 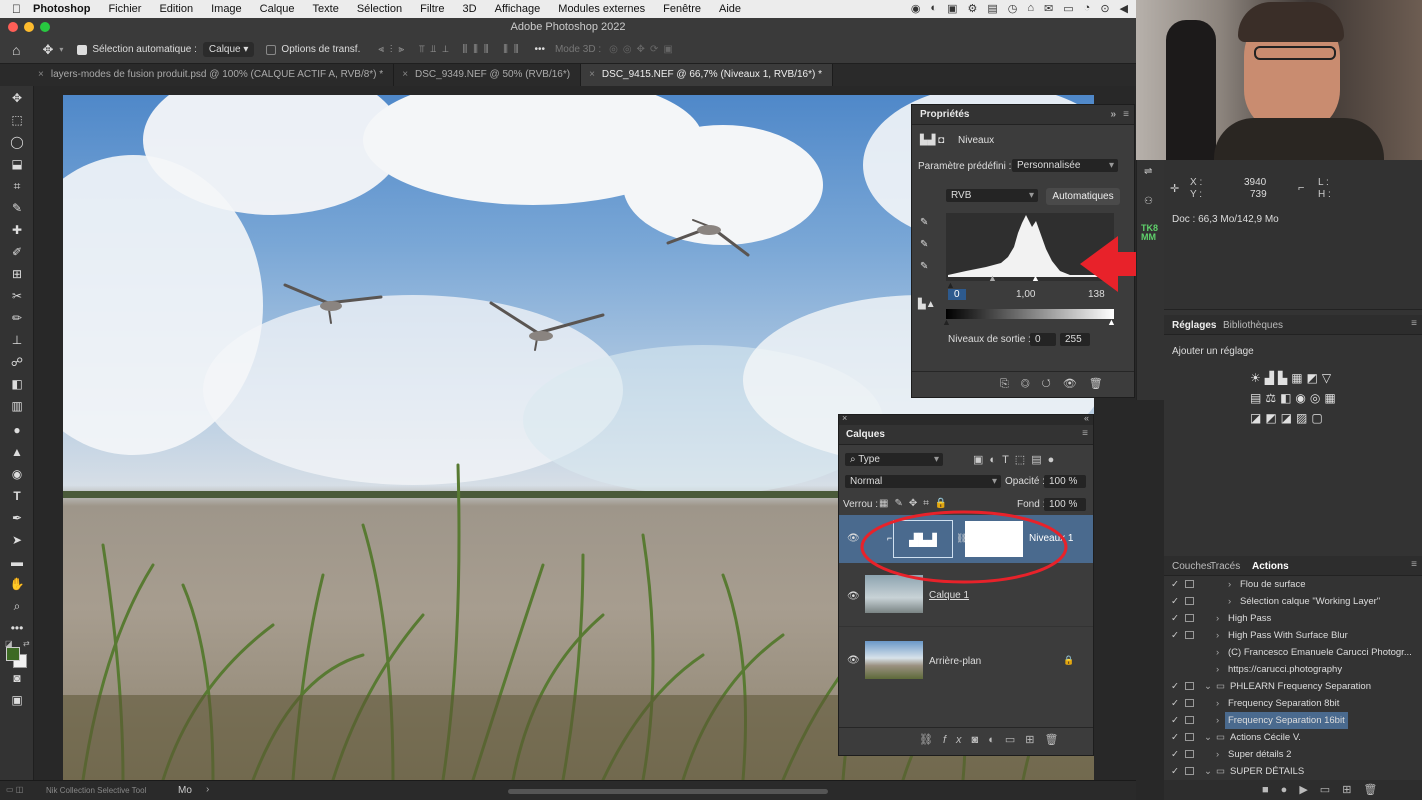 I want to click on quick-mask-icon: ◙, so click(x=17, y=678).